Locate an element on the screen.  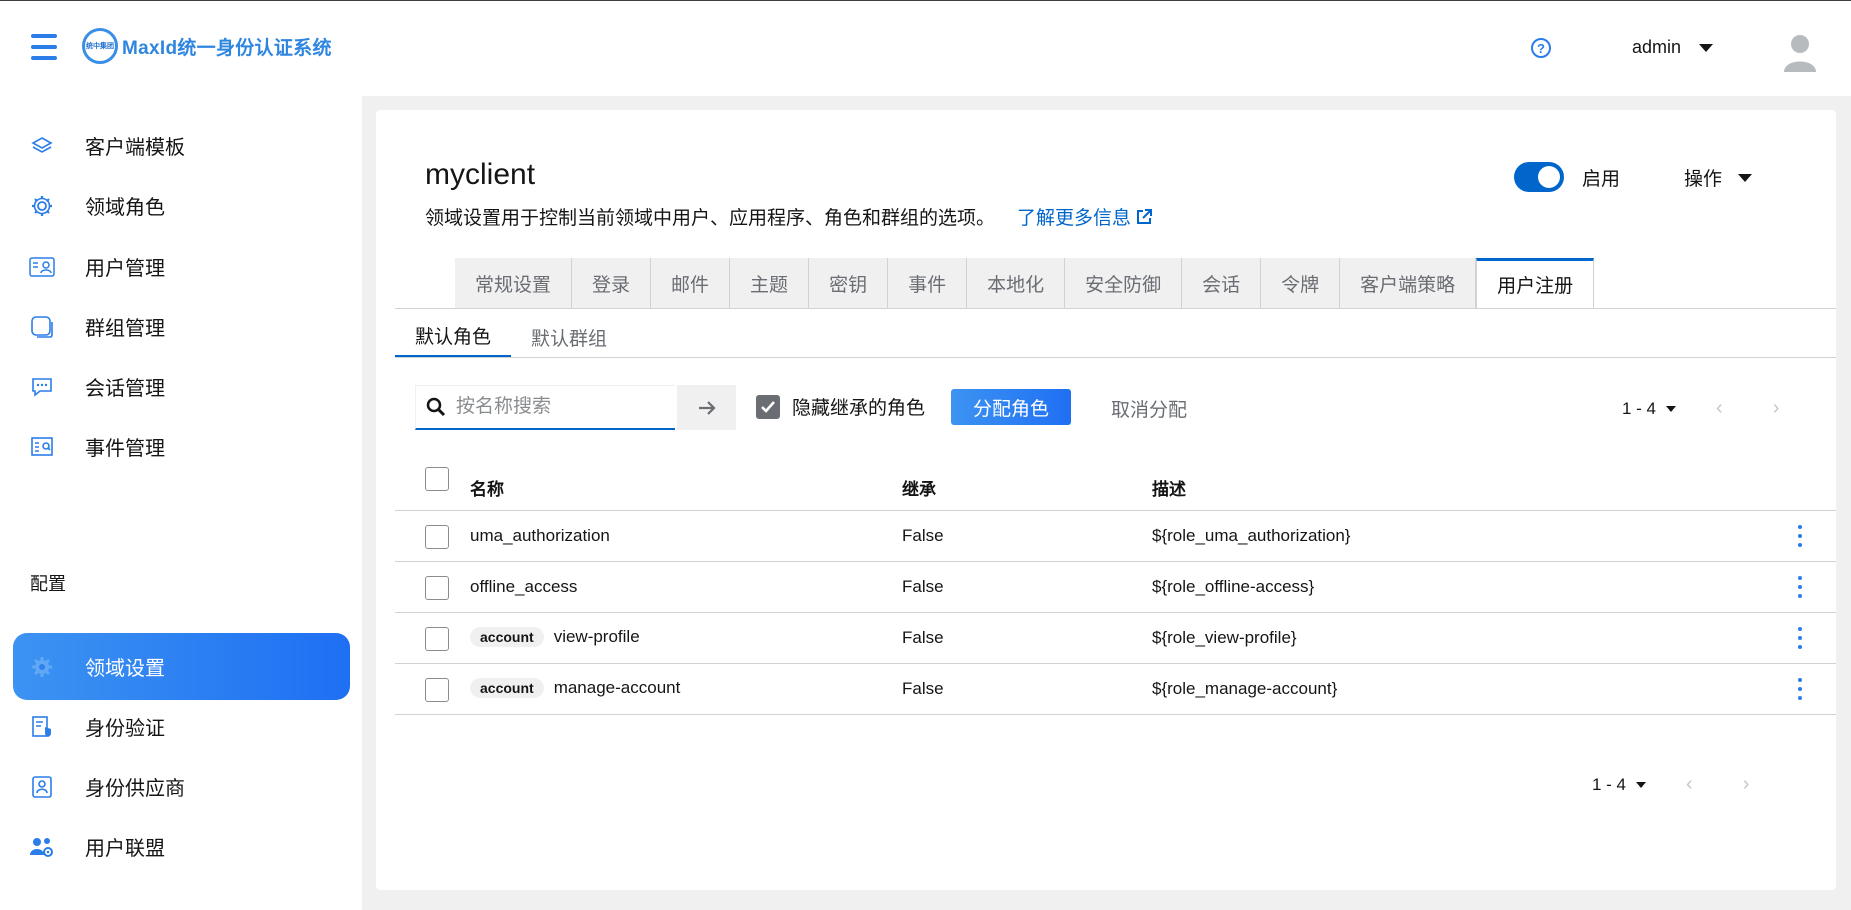
role-name: offline_access is located at coordinates (524, 586).